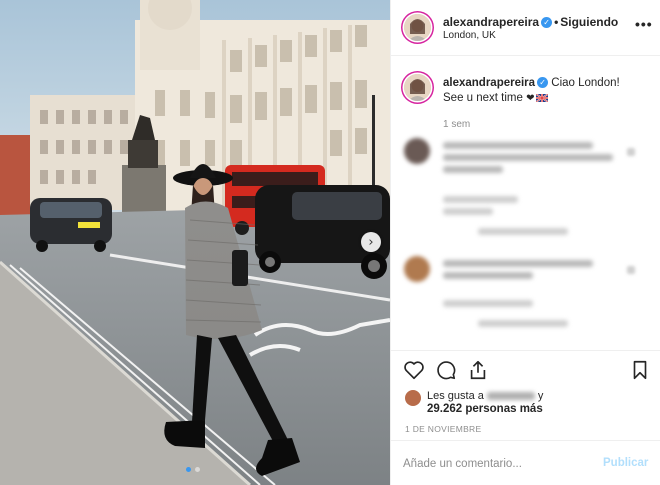 The height and width of the screenshot is (485, 660). What do you see at coordinates (589, 22) in the screenshot?
I see `following-button: Siguiendo` at bounding box center [589, 22].